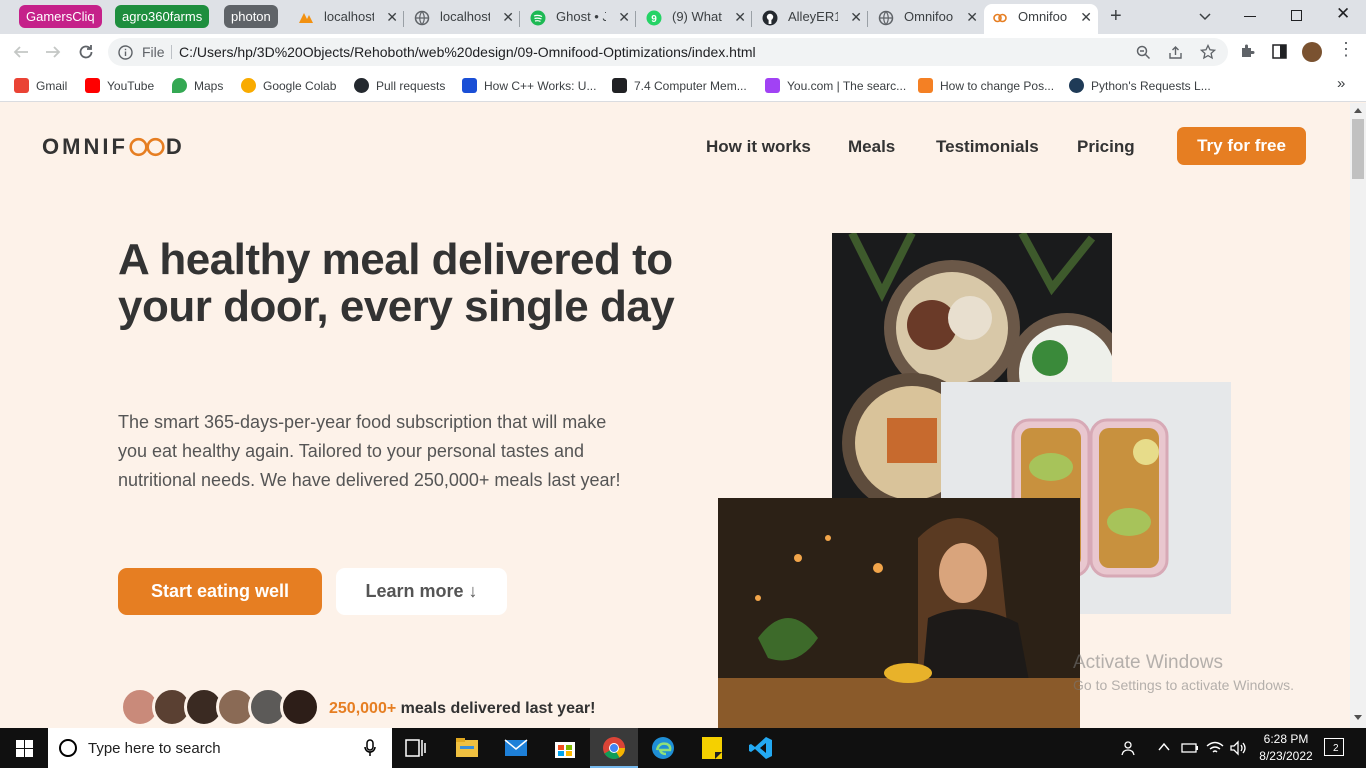 The image size is (1366, 768). Describe the element at coordinates (147, 147) in the screenshot. I see `logo-infinity-icon` at that location.